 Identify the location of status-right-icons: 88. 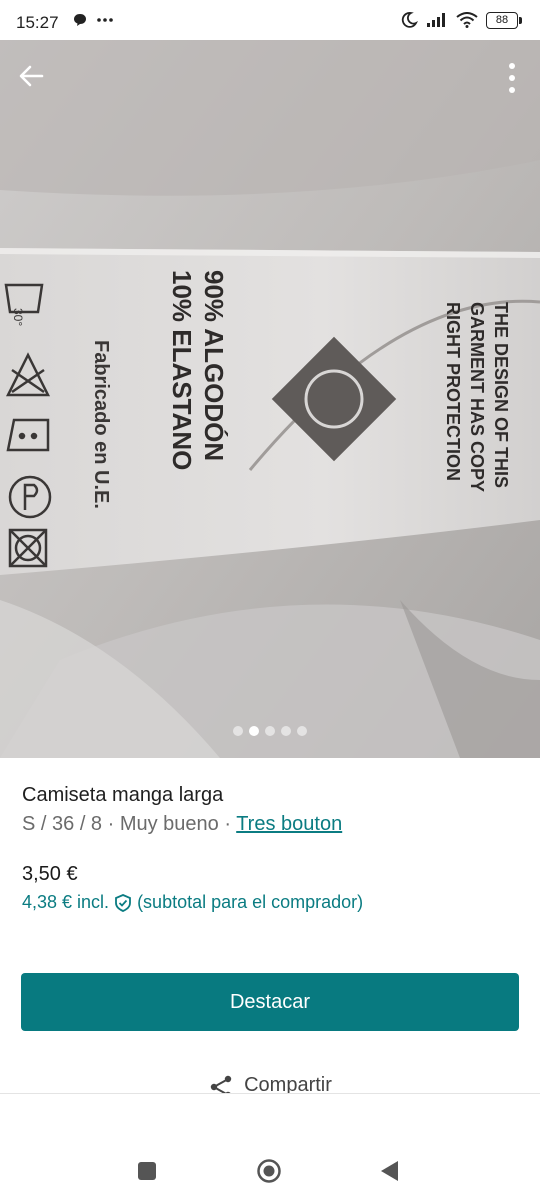
(461, 20).